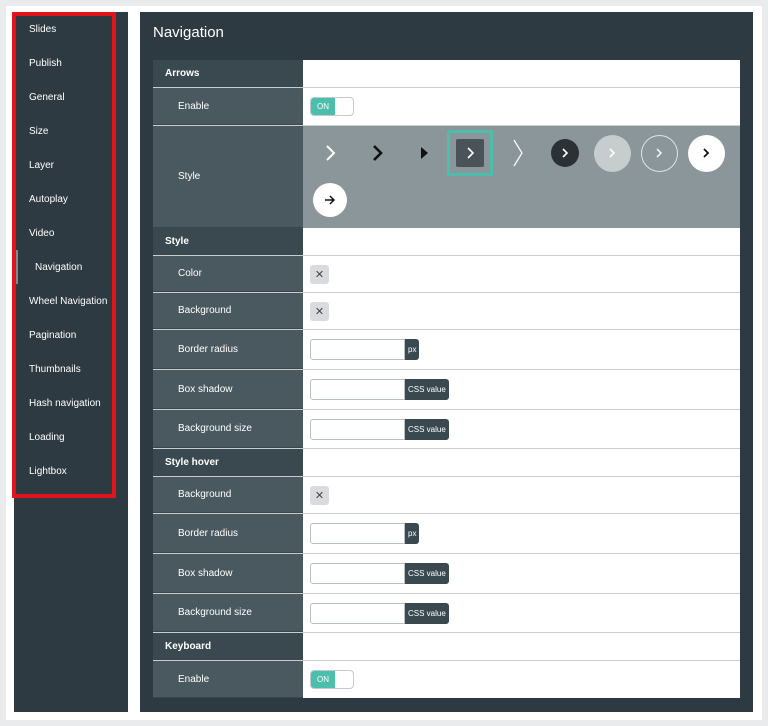 The image size is (768, 726). Describe the element at coordinates (446, 647) in the screenshot. I see `section-keyboard: Keyboard` at that location.